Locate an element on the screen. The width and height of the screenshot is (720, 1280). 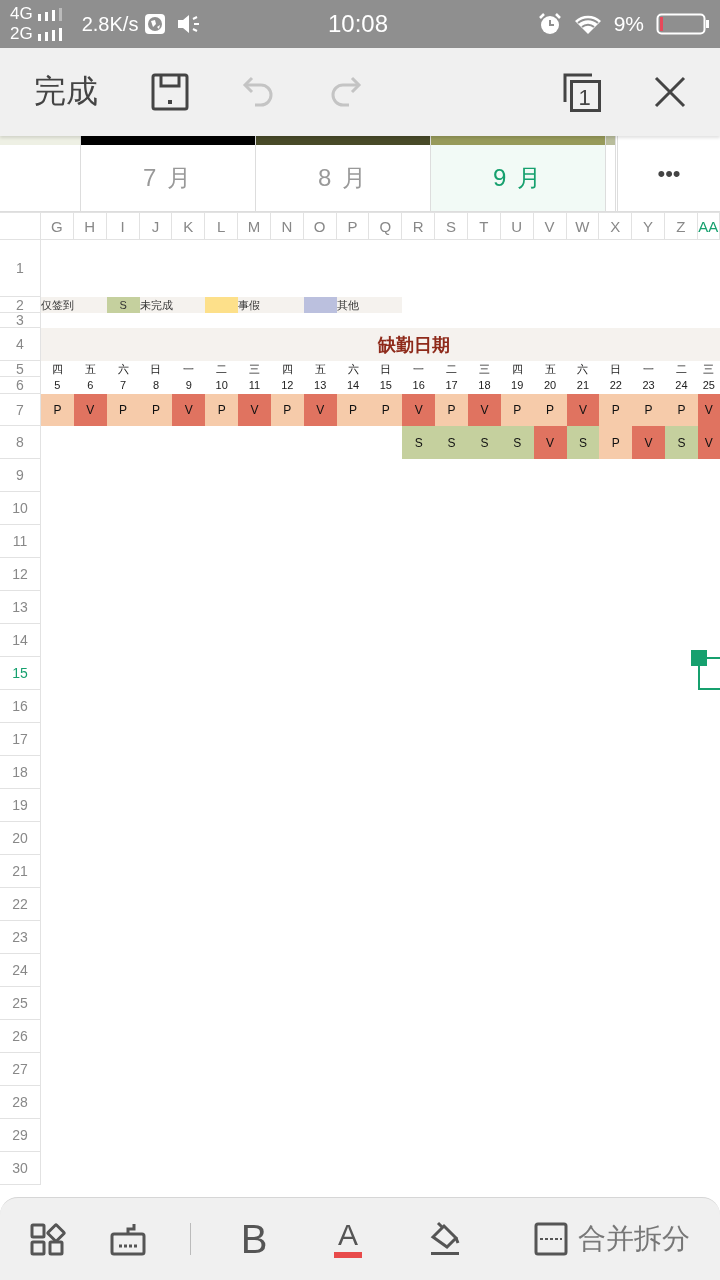
column-header: Y is located at coordinates (649, 226).